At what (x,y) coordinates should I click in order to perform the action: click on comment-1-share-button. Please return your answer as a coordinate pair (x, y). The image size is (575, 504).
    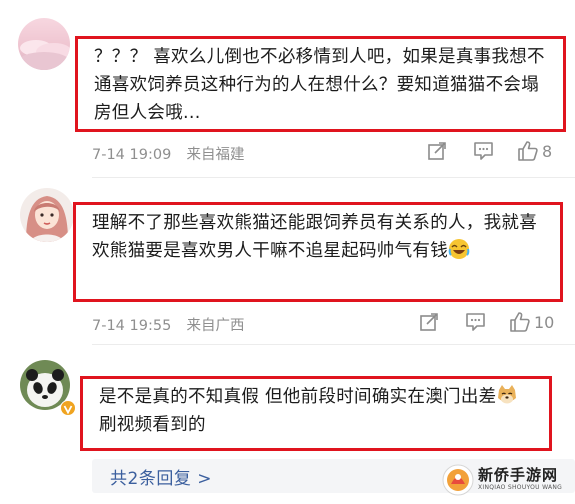
    Looking at the image, I should click on (437, 151).